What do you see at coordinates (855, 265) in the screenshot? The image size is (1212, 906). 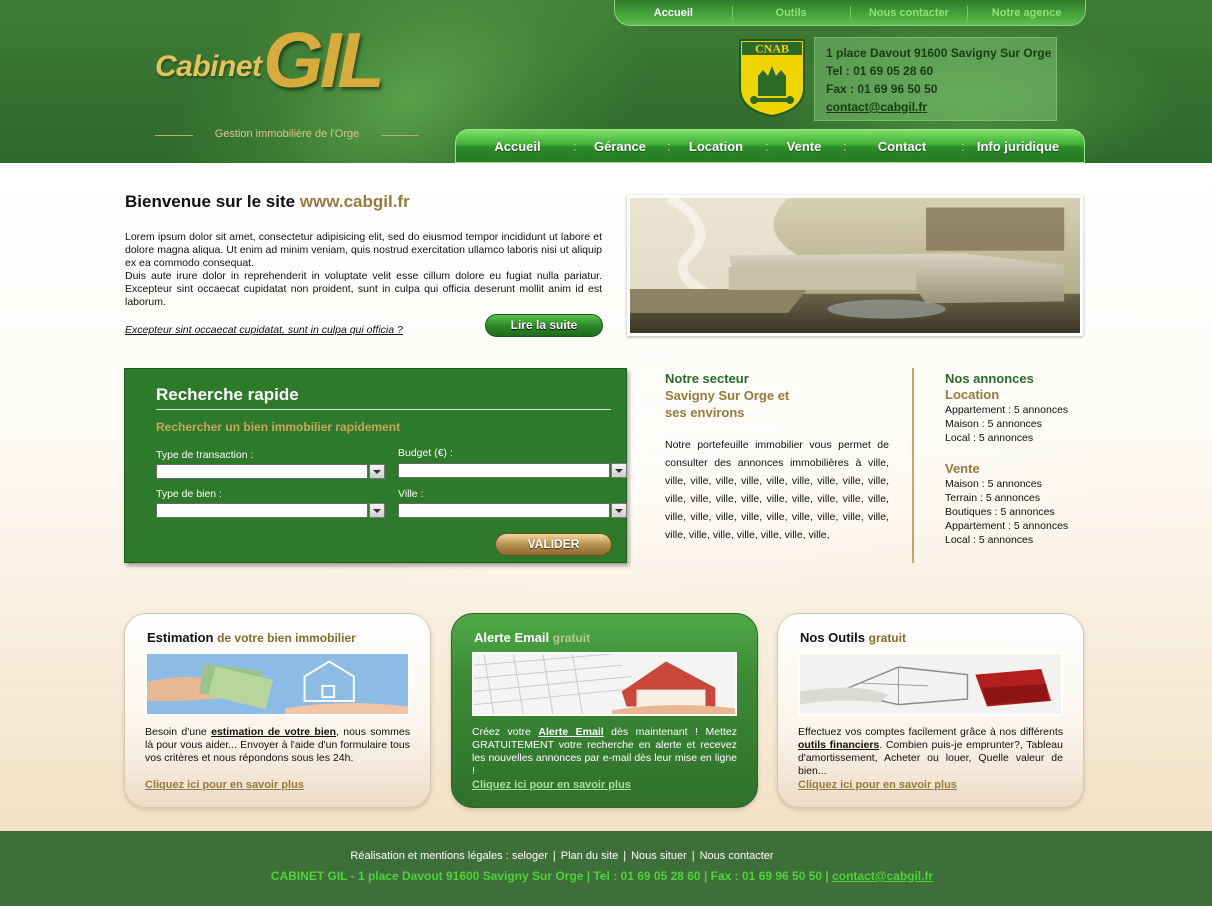 I see `living-room-photo` at bounding box center [855, 265].